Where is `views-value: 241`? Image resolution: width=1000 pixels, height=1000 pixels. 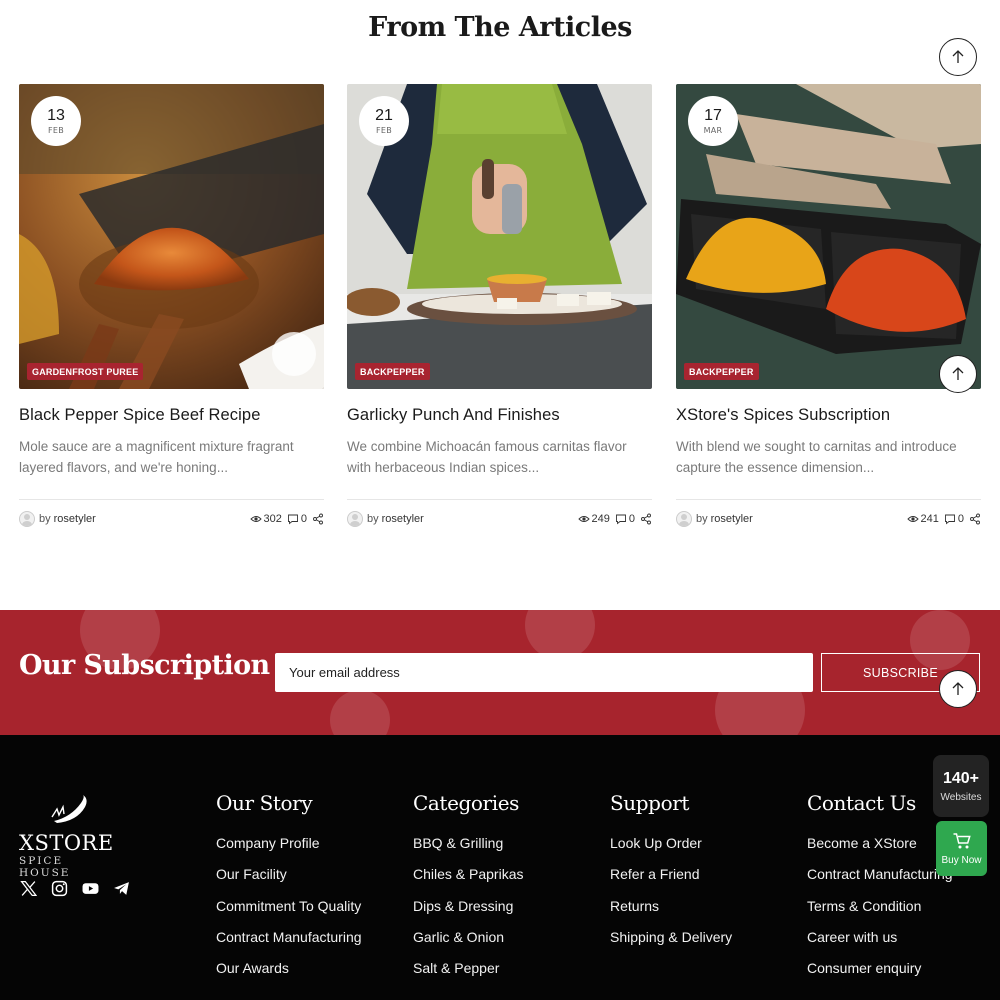 views-value: 241 is located at coordinates (929, 519).